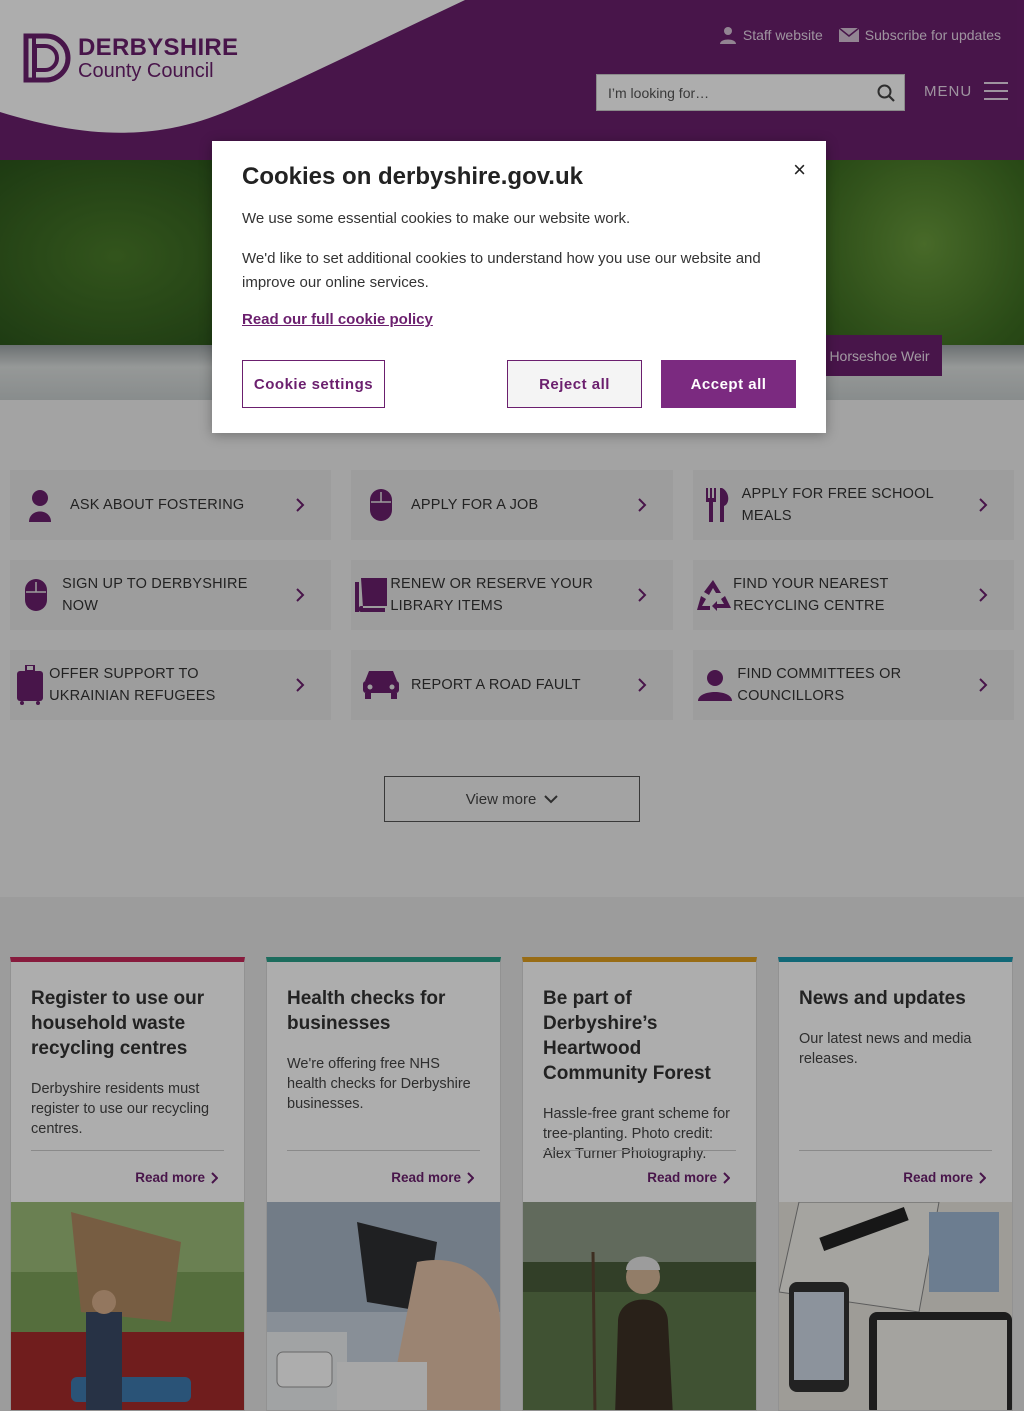 The height and width of the screenshot is (1411, 1024). I want to click on accept-all-button: Accept all, so click(728, 384).